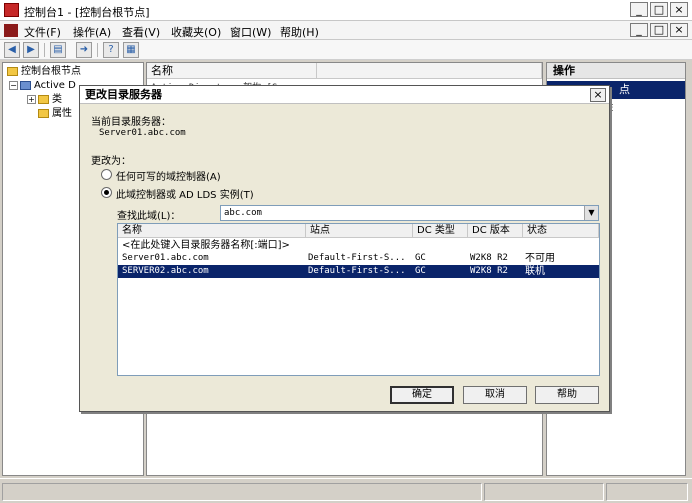 Image resolution: width=692 pixels, height=503 pixels. I want to click on child-restore-button: □, so click(659, 30).